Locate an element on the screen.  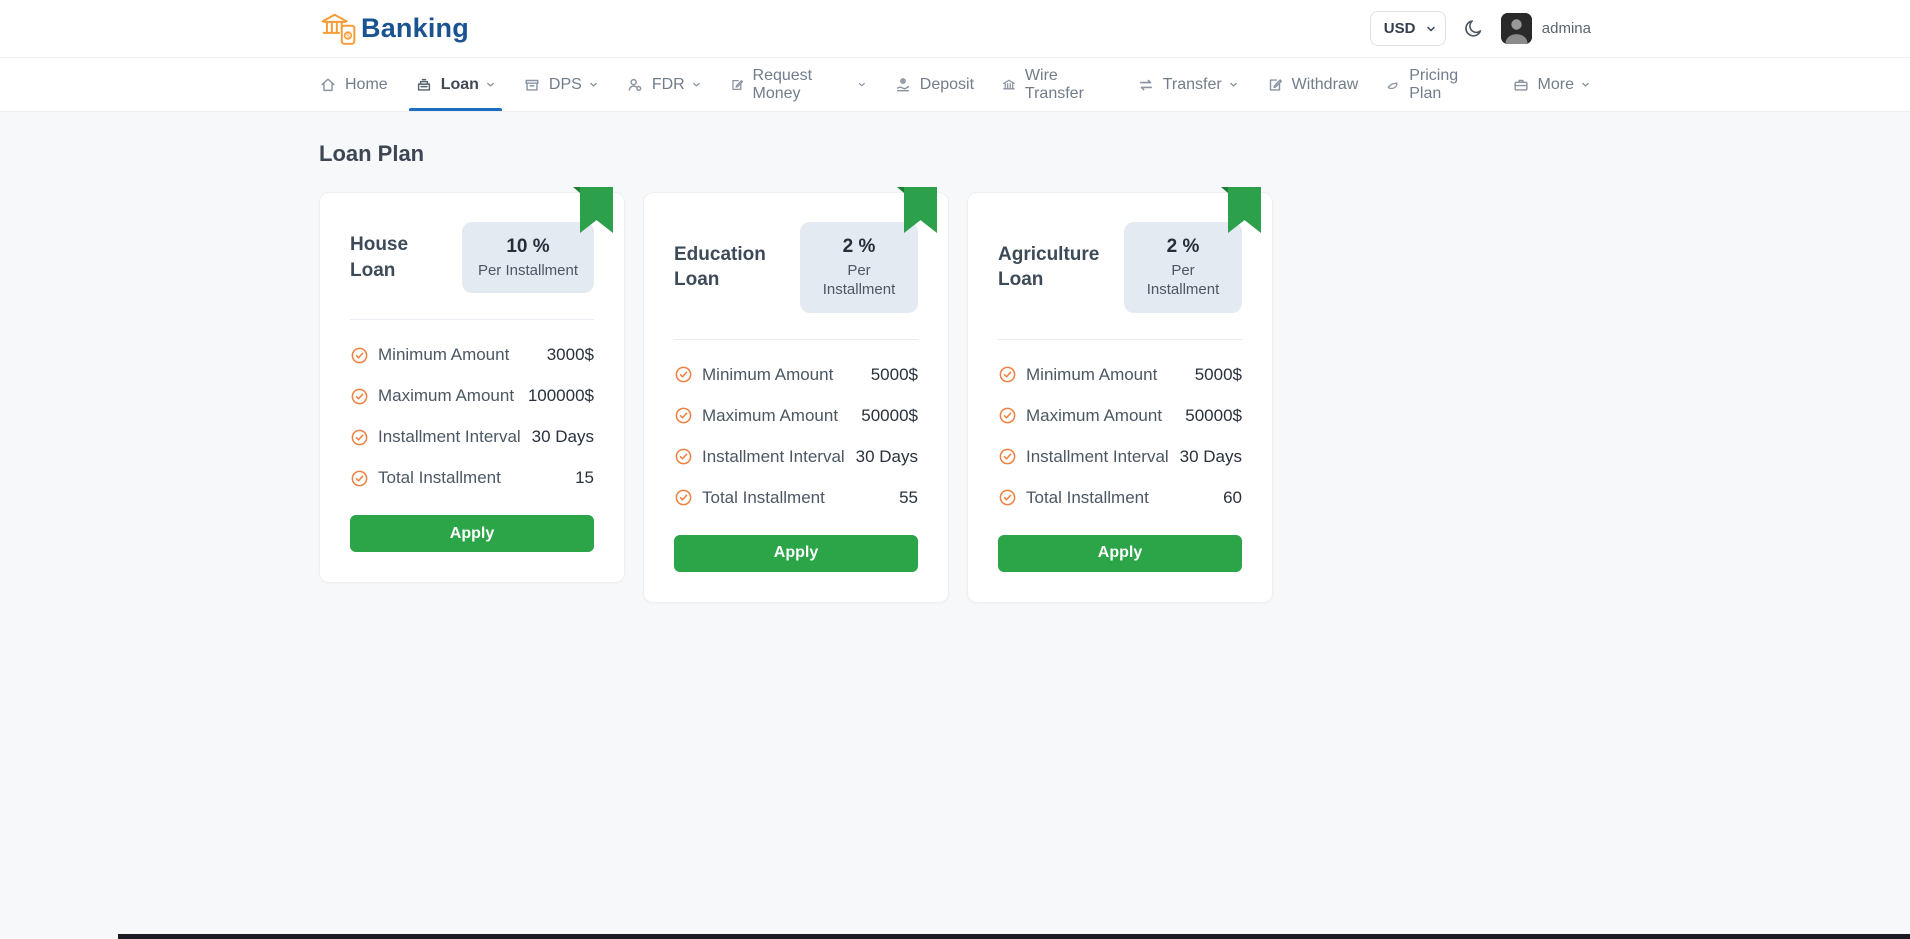
feature-row: Total Installment 55 is located at coordinates (796, 498).